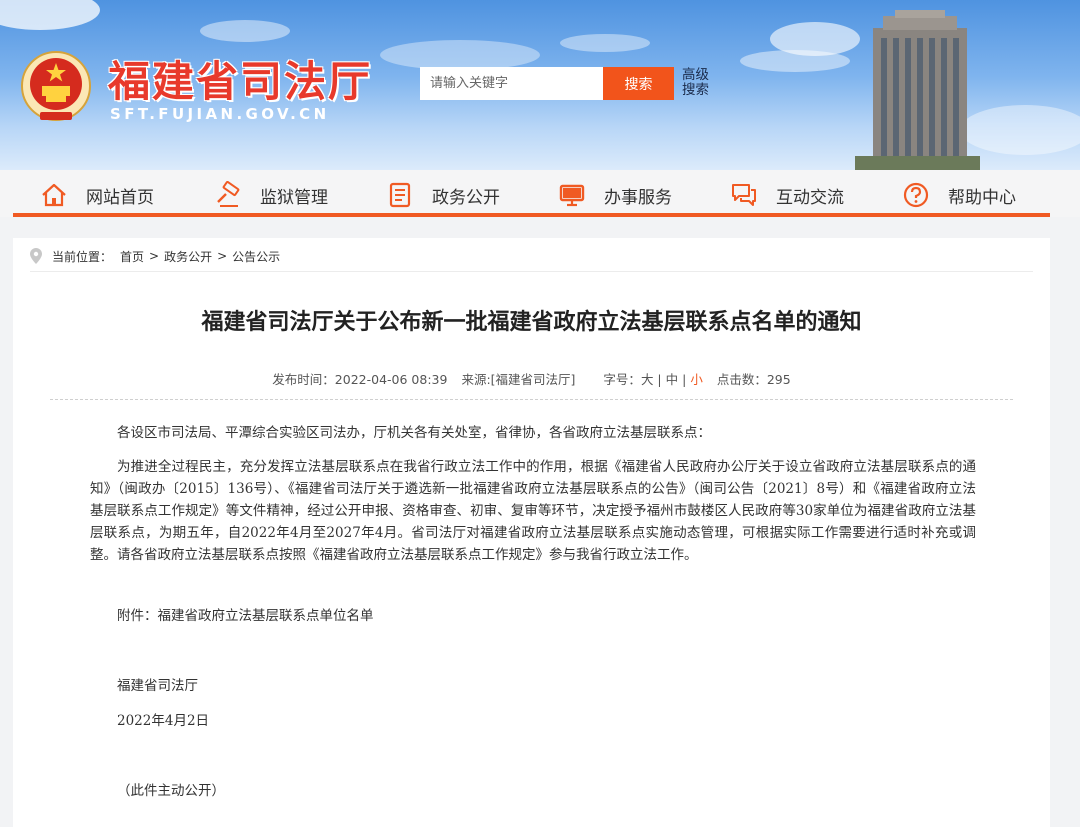  Describe the element at coordinates (220, 114) in the screenshot. I see `site-domain: SFT.FUJIAN.GOV.CN` at that location.